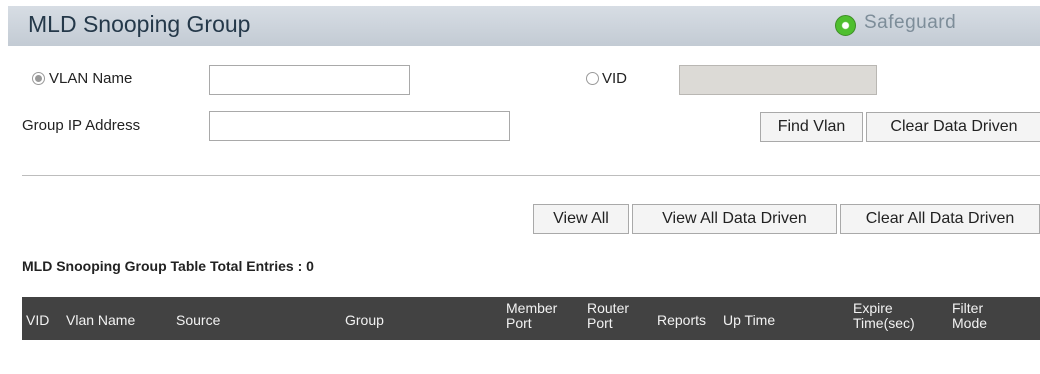 The width and height of the screenshot is (1040, 374). What do you see at coordinates (682, 320) in the screenshot?
I see `column-header-reports: Reports` at bounding box center [682, 320].